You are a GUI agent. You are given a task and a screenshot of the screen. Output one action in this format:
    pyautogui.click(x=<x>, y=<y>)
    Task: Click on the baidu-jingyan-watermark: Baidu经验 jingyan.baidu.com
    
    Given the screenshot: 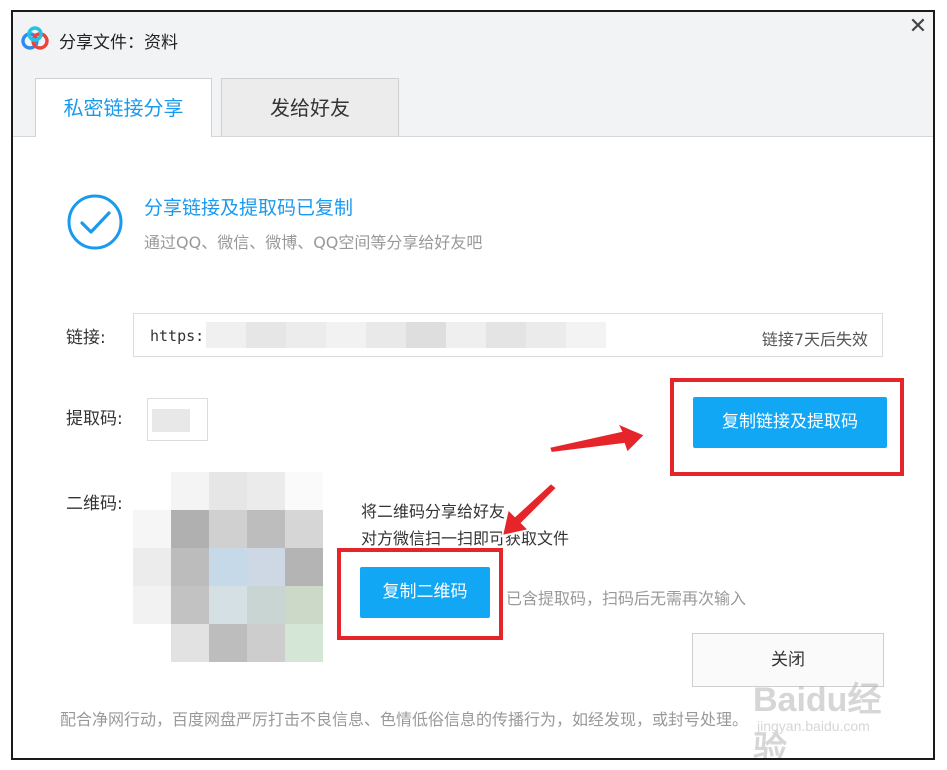 What is the action you would take?
    pyautogui.click(x=833, y=712)
    